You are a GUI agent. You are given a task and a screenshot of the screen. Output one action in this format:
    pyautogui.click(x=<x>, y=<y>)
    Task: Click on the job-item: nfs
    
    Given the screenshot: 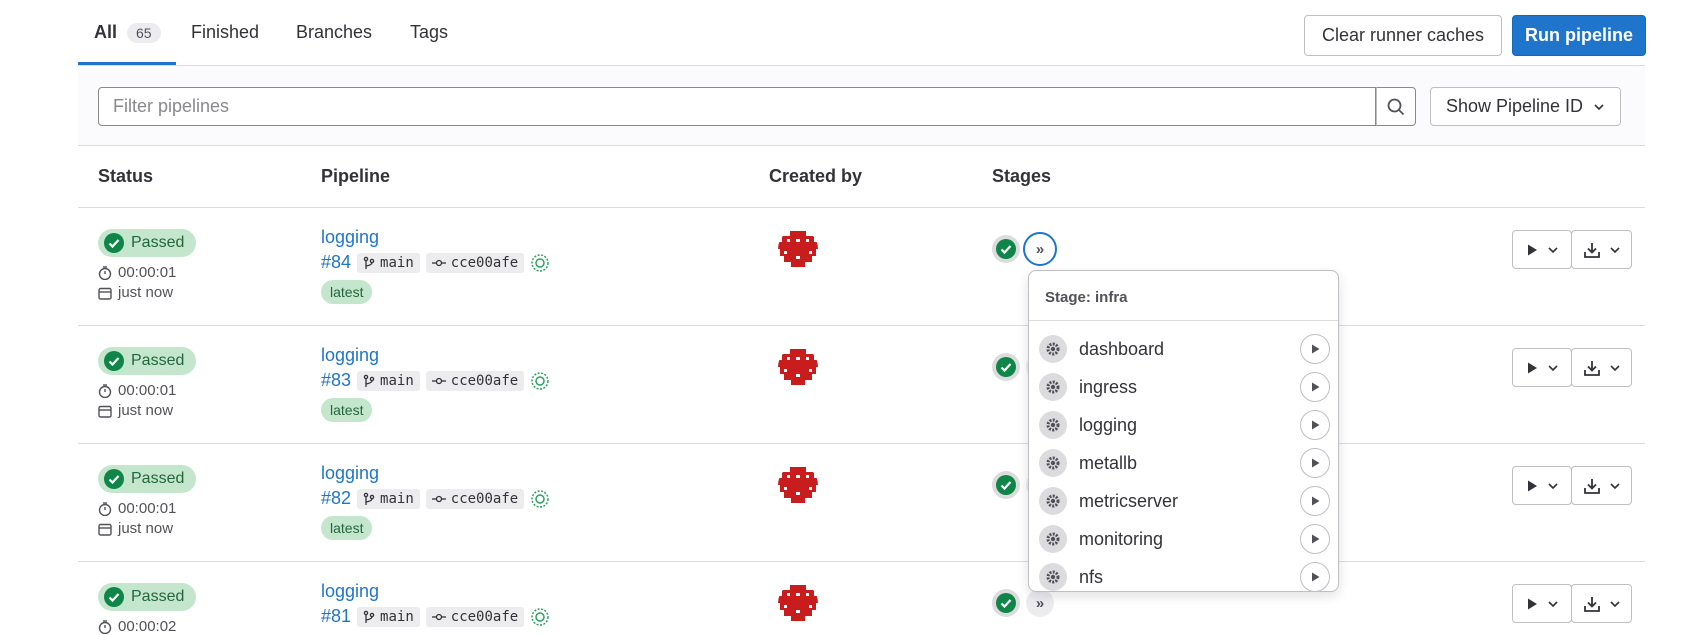 What is the action you would take?
    pyautogui.click(x=1184, y=577)
    